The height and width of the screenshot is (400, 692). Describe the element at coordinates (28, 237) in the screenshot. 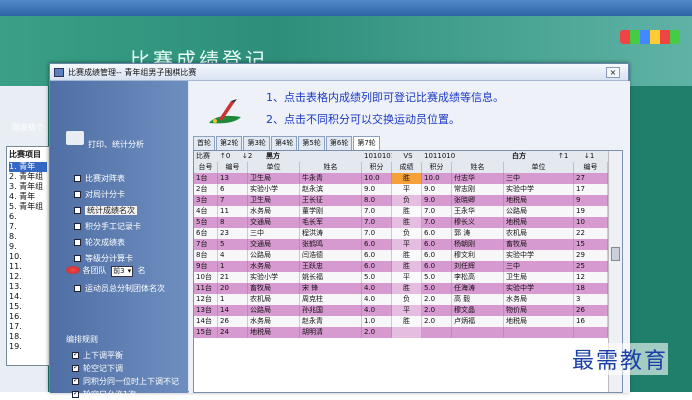

I see `event-list-item: 8.` at that location.